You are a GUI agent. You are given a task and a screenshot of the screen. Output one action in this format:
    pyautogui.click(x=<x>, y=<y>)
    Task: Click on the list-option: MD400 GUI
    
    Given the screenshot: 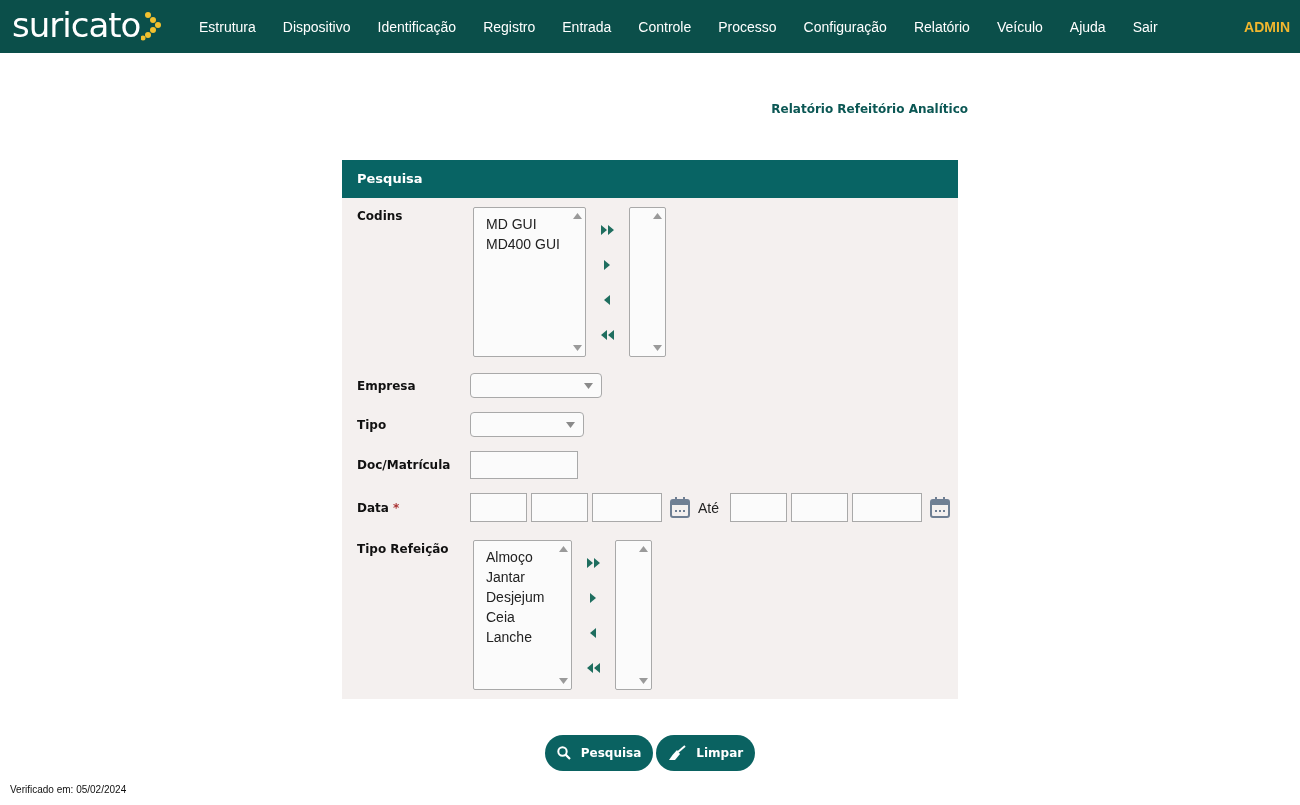 What is the action you would take?
    pyautogui.click(x=528, y=244)
    